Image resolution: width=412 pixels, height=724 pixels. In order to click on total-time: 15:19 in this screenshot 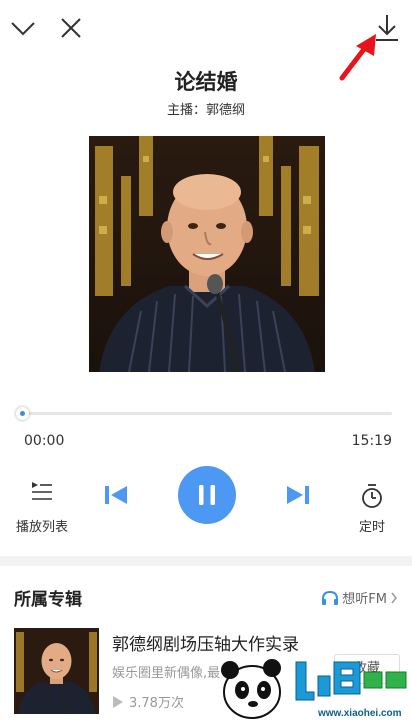, I will do `click(371, 441)`.